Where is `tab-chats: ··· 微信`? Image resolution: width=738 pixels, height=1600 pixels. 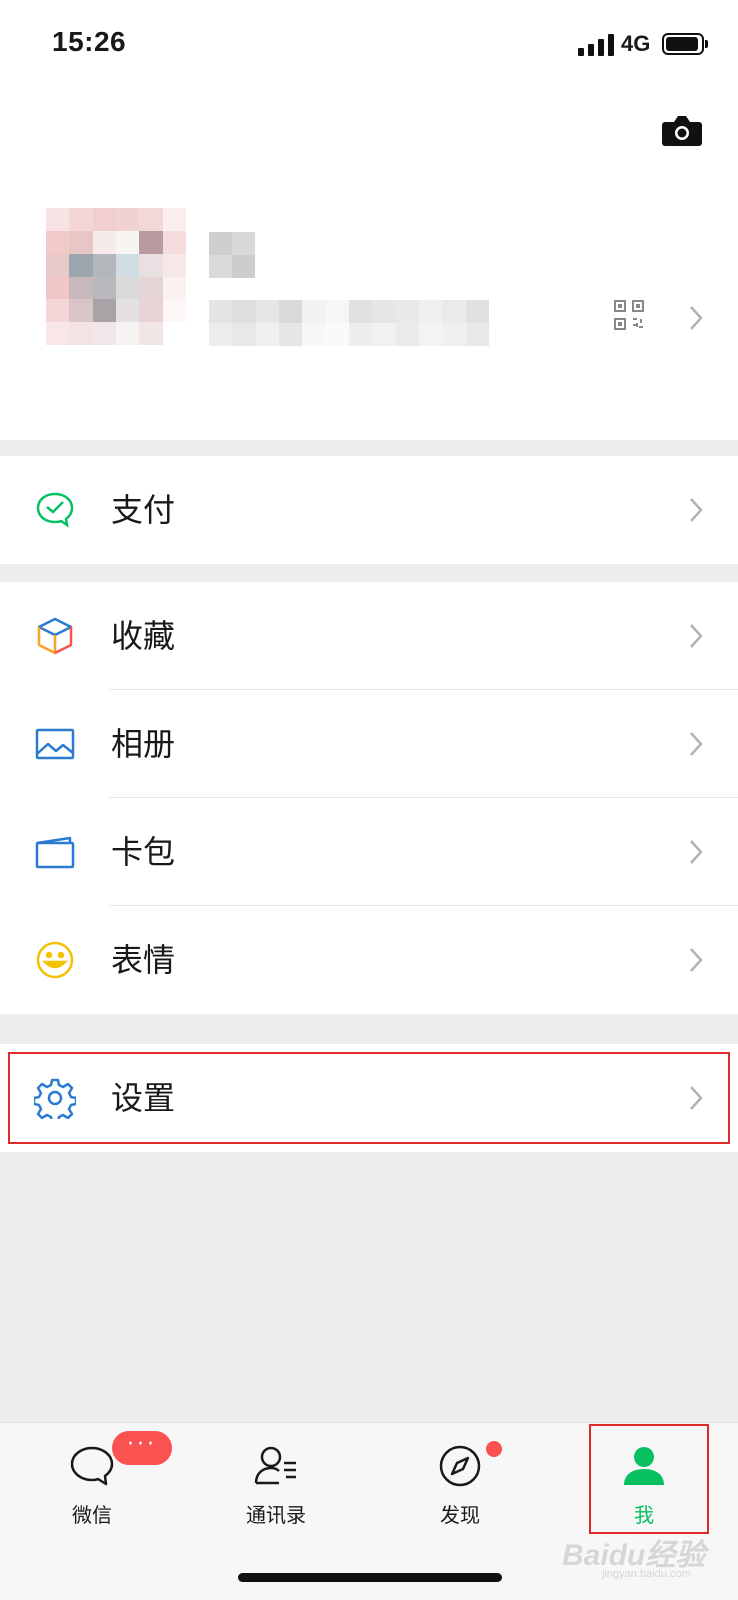 tab-chats: ··· 微信 is located at coordinates (92, 1488).